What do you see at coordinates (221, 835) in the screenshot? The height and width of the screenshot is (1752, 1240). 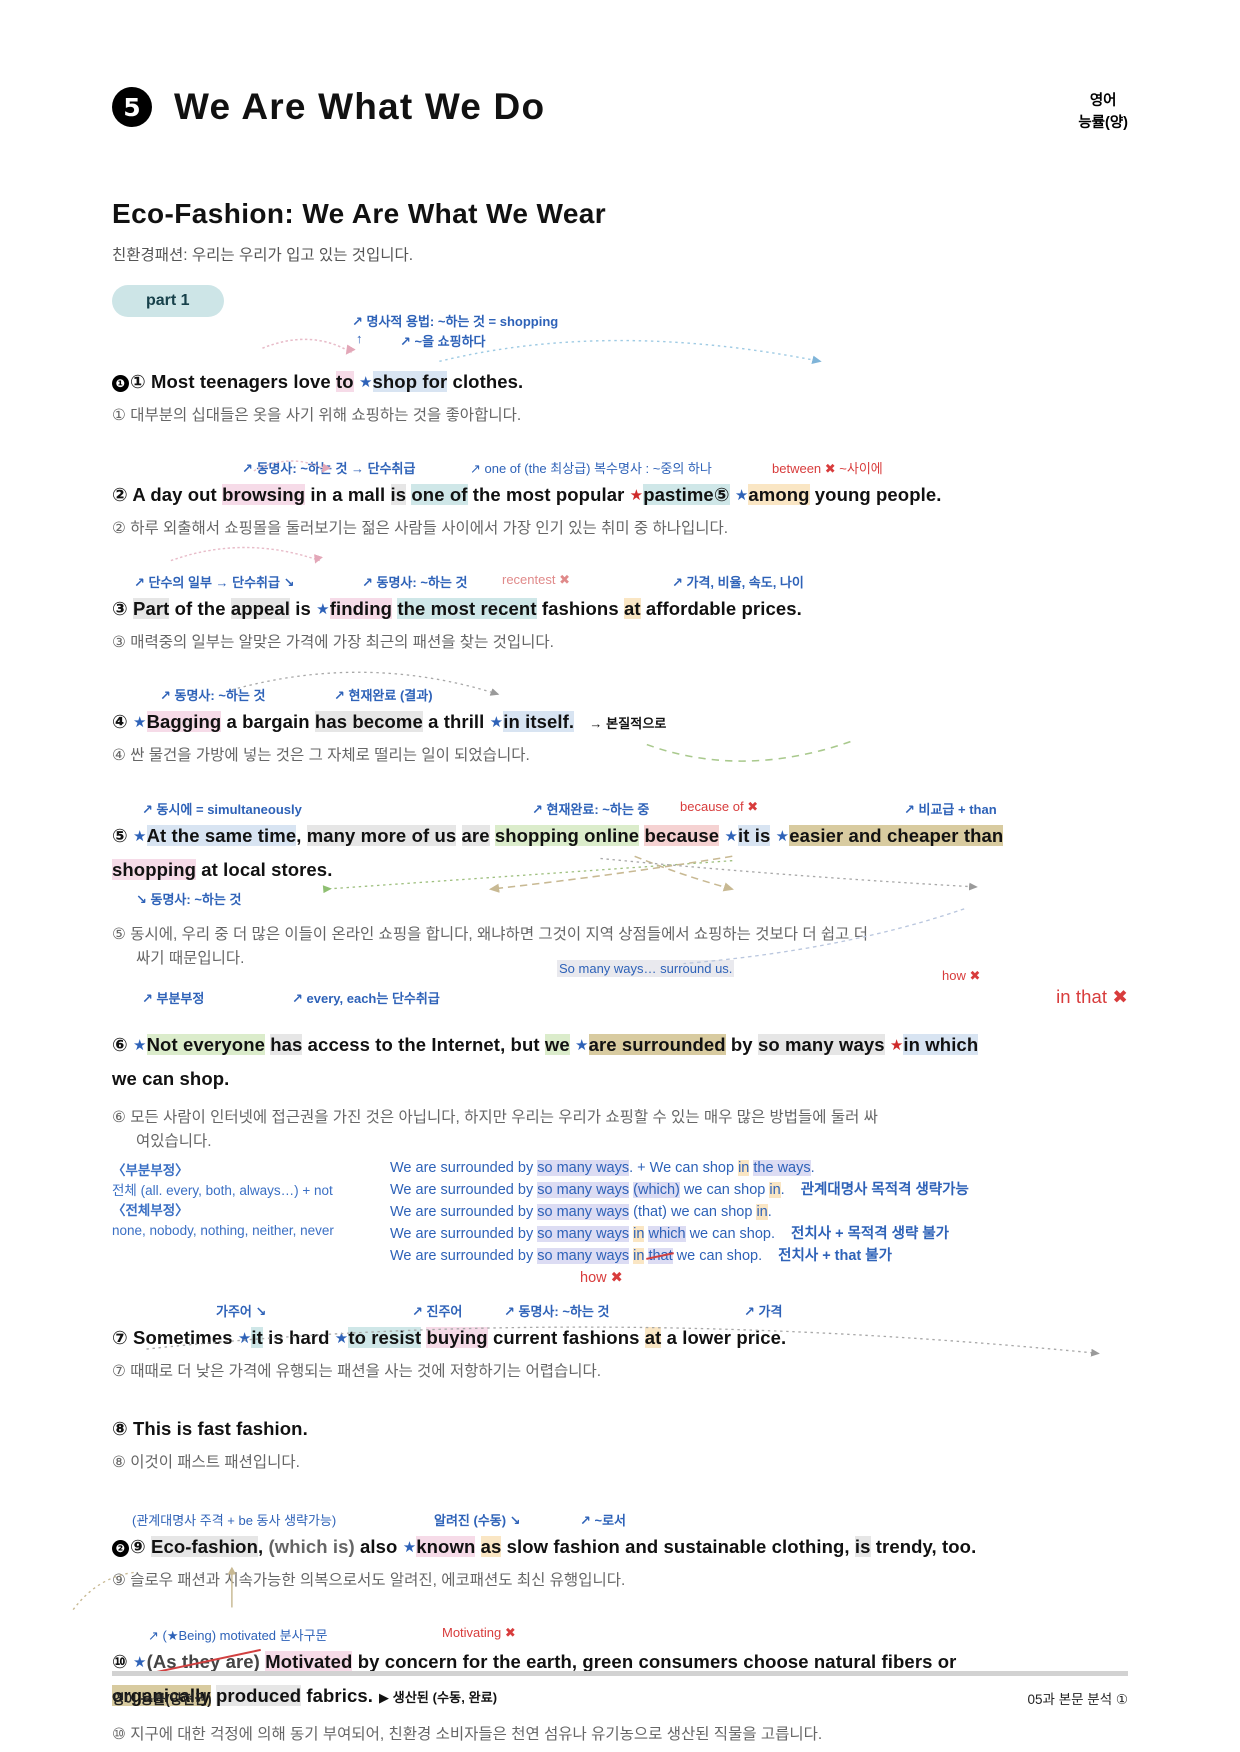 I see `highlight-at-same-time: At the same time` at bounding box center [221, 835].